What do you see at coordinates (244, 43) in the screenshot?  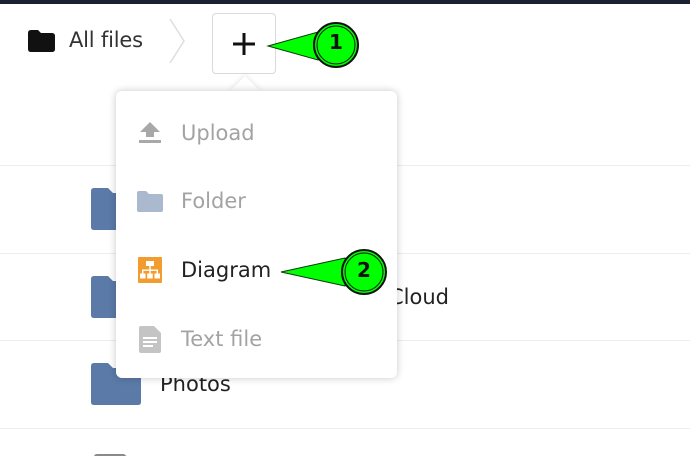 I see `plus-icon` at bounding box center [244, 43].